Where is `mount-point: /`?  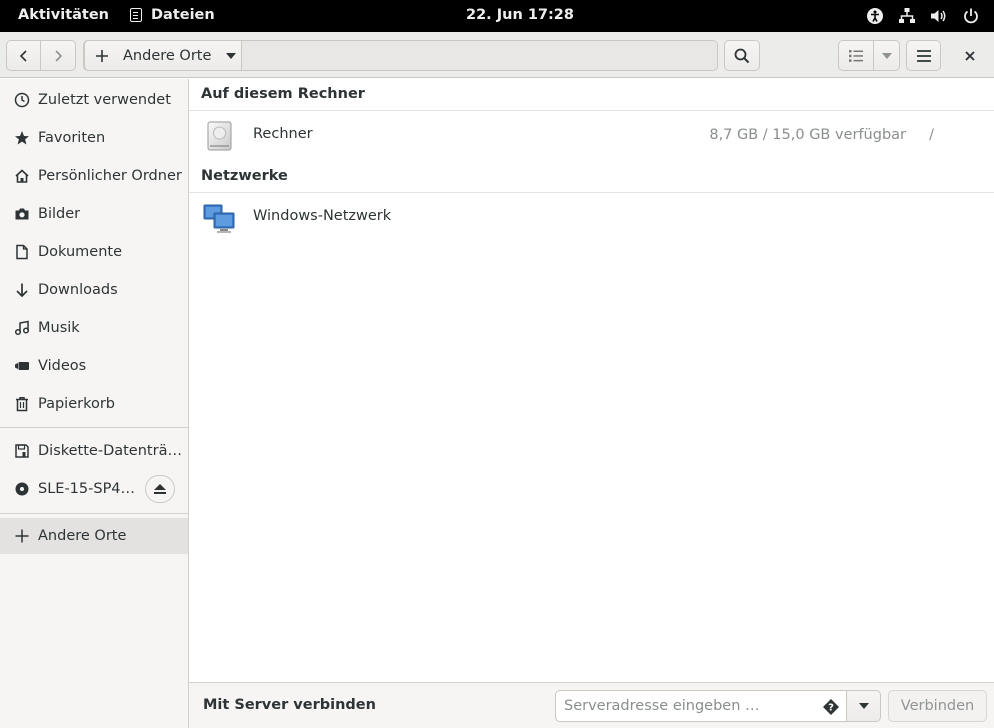
mount-point: / is located at coordinates (931, 135).